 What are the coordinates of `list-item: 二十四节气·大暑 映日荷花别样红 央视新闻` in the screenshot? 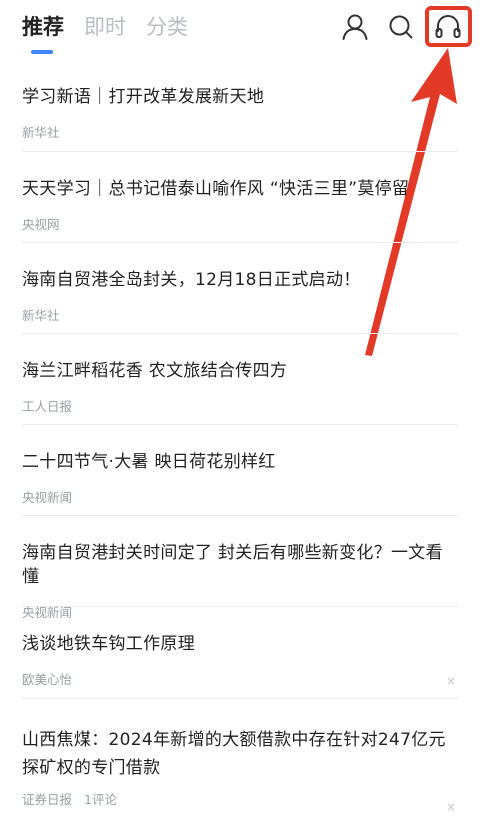 It's located at (240, 470).